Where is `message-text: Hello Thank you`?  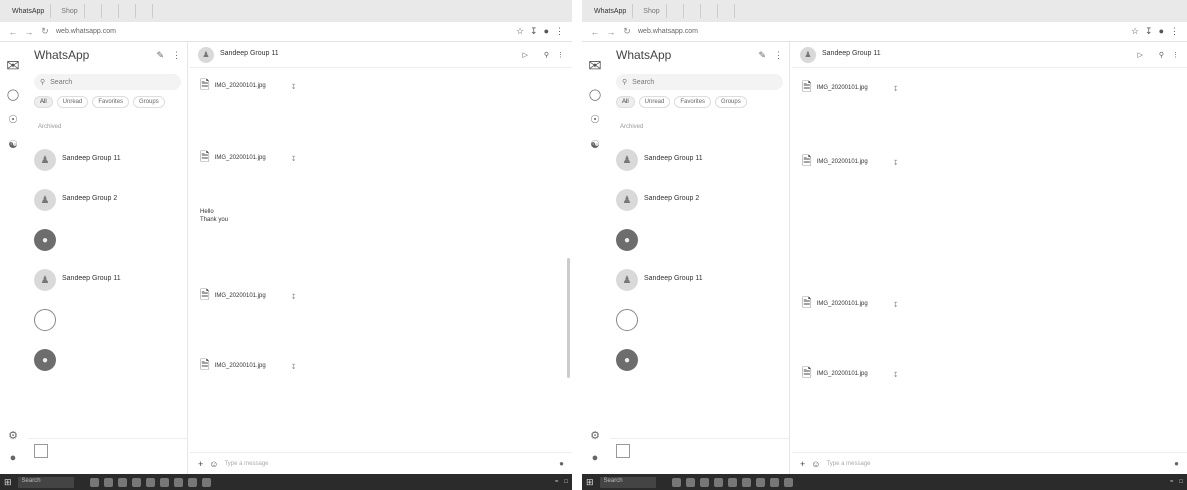
message-text: Hello Thank you is located at coordinates (214, 220).